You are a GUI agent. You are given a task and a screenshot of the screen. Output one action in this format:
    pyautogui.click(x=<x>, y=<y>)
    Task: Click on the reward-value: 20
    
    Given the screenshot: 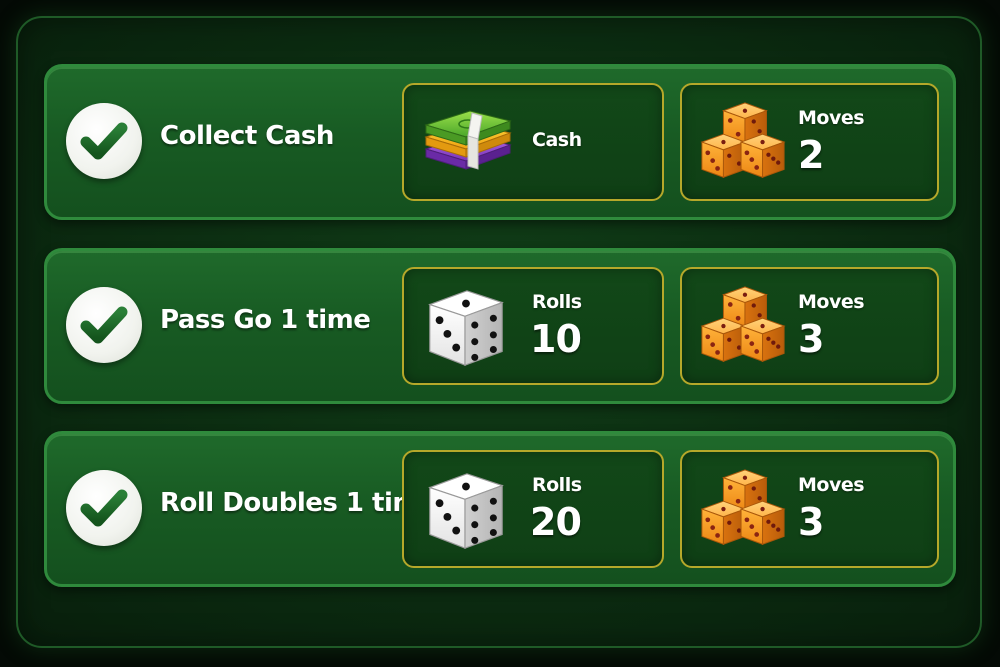 What is the action you would take?
    pyautogui.click(x=556, y=522)
    